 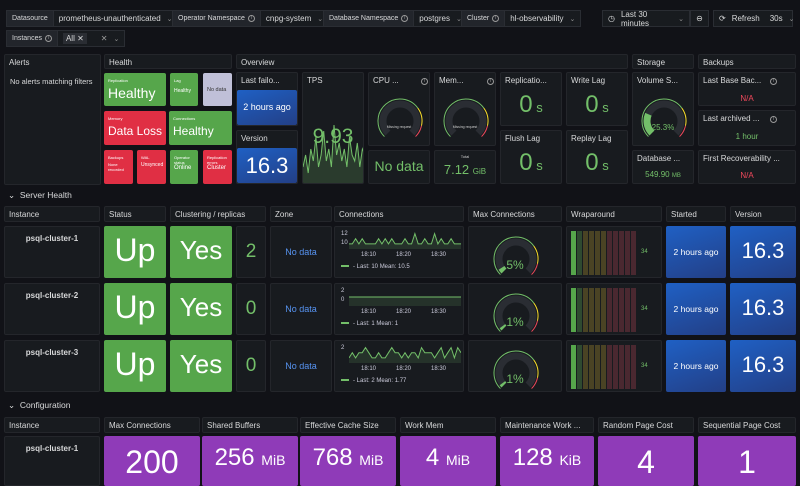 I want to click on value: 256, so click(x=234, y=457).